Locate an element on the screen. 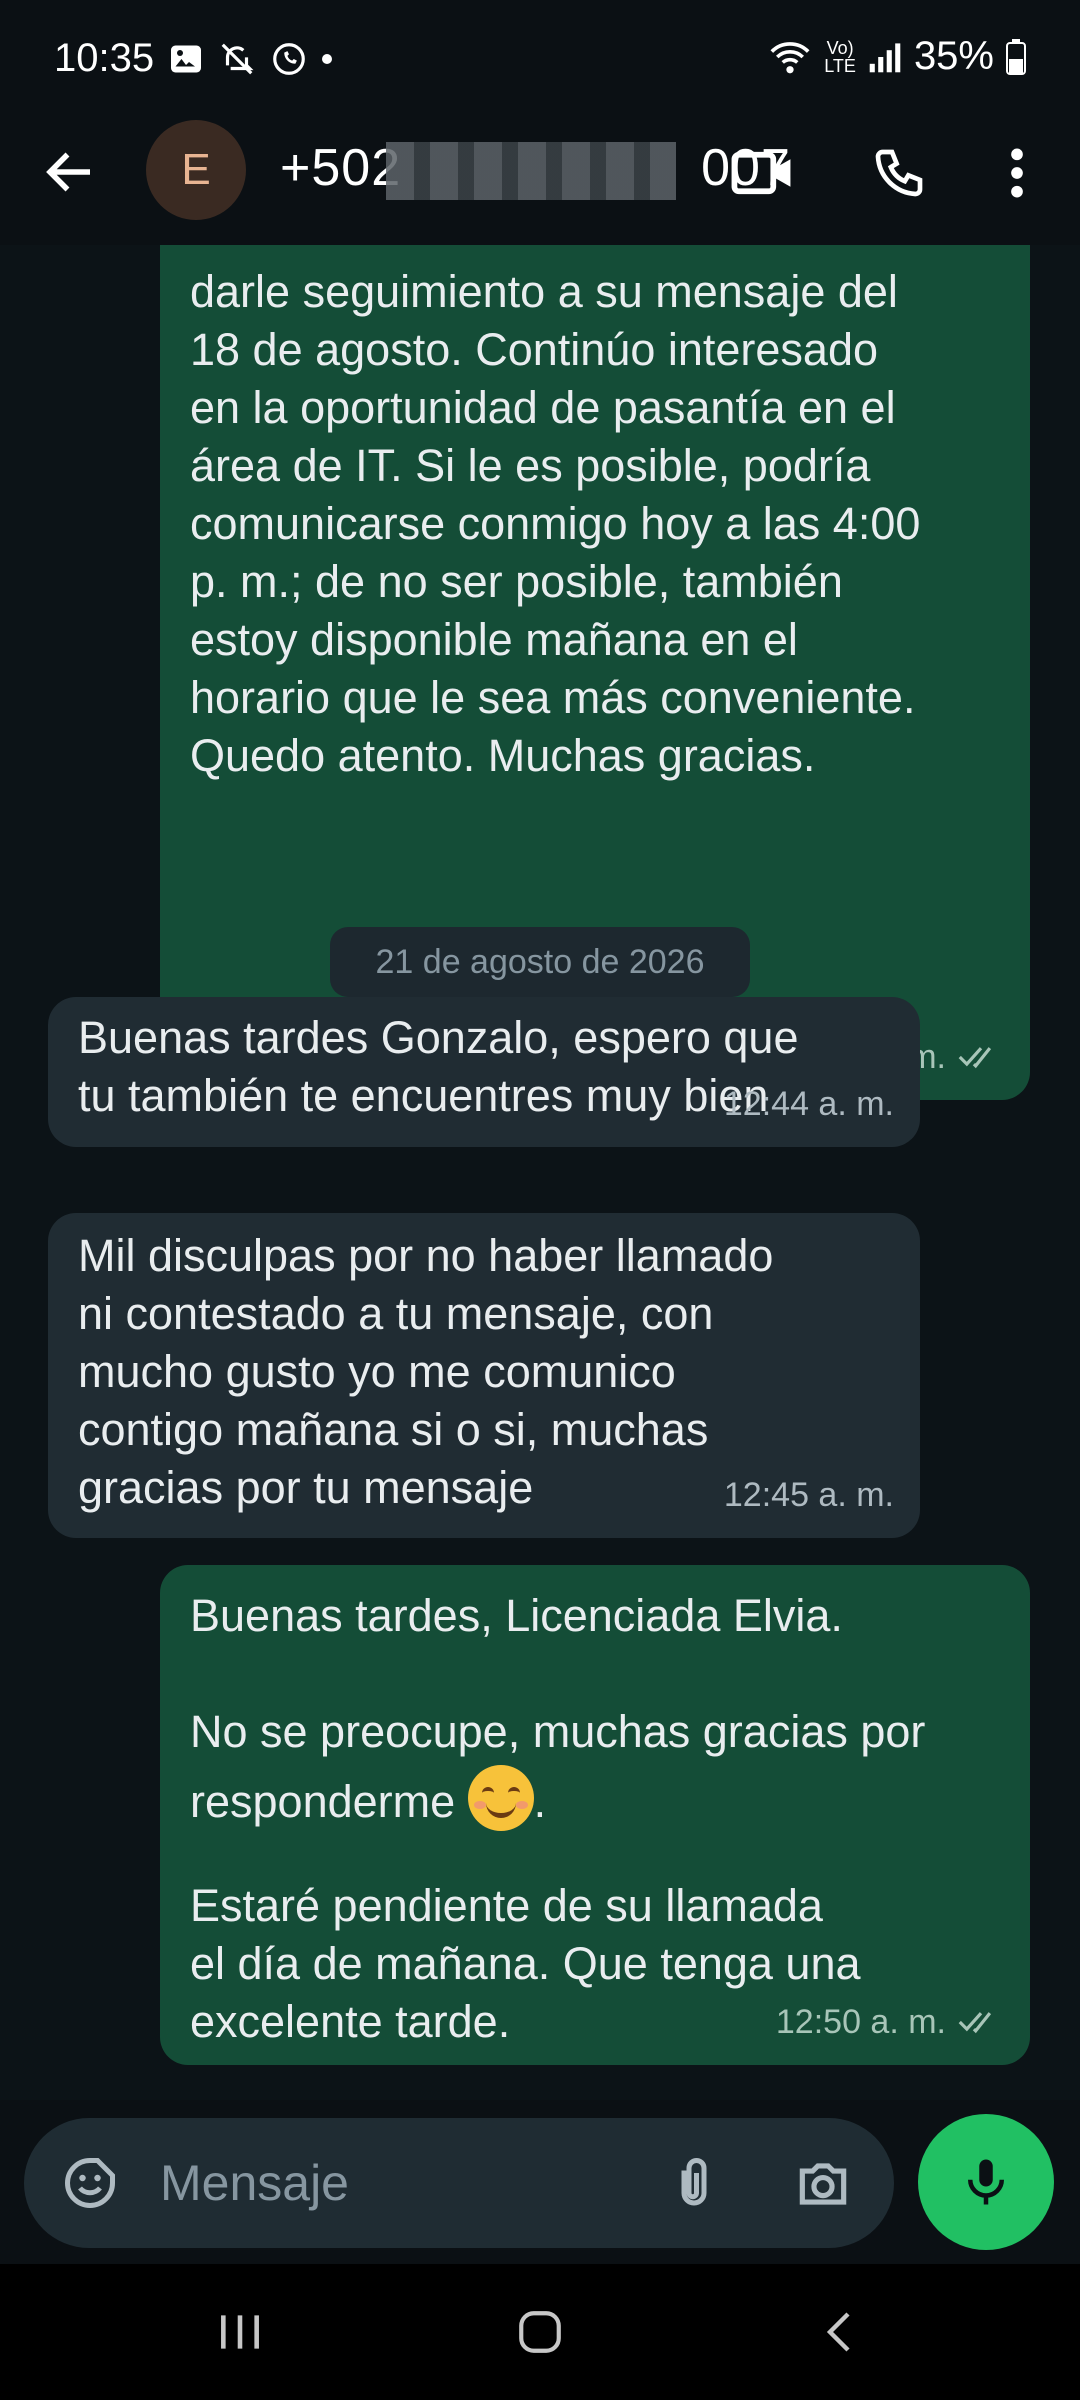  battery-percent: 35% is located at coordinates (953, 56).